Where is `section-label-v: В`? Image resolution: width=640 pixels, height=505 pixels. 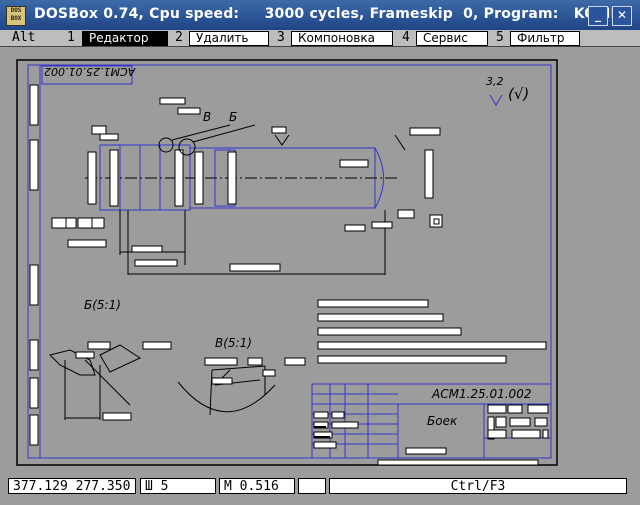
section-label-v: В is located at coordinates (207, 117).